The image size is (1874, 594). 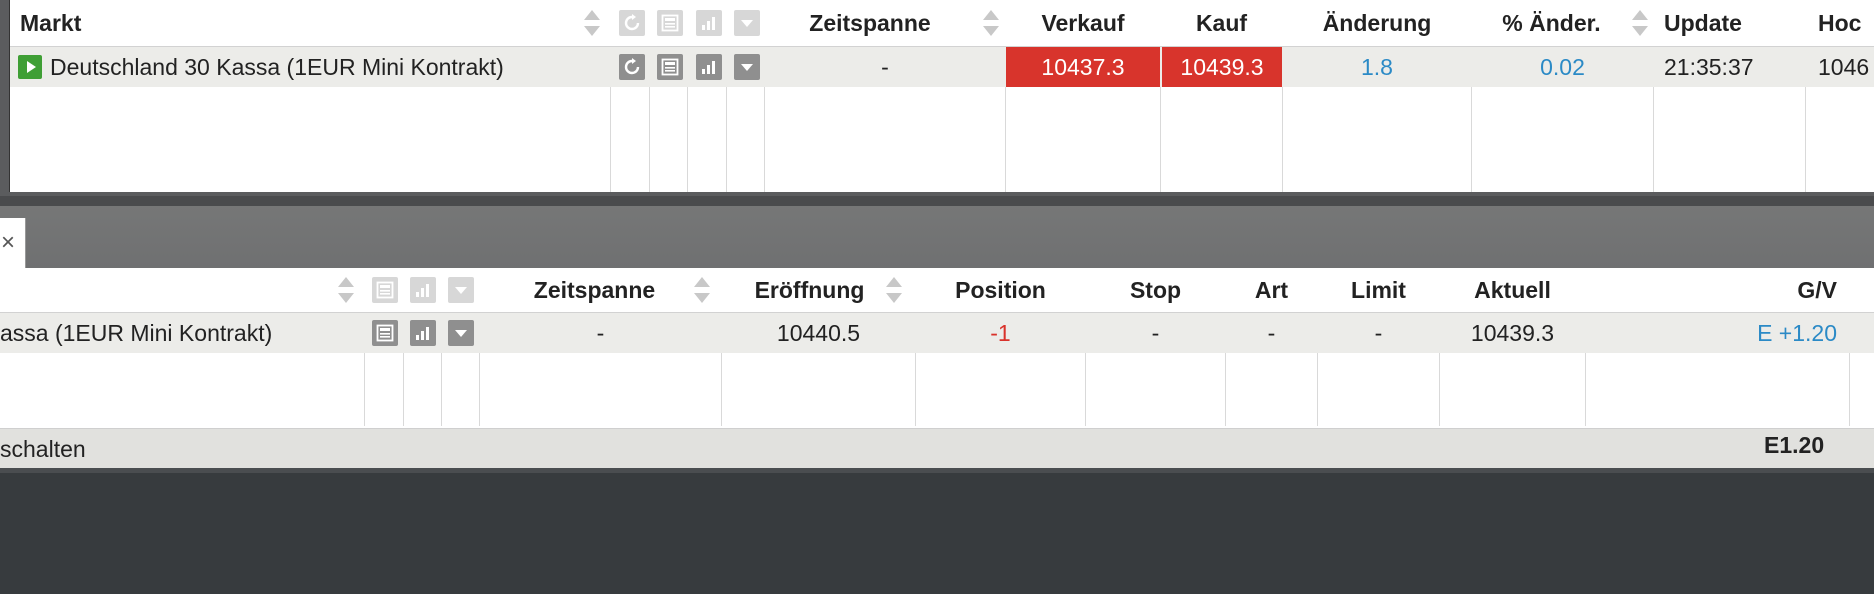 What do you see at coordinates (937, 448) in the screenshot?
I see `positions-footer: schalten E1.20` at bounding box center [937, 448].